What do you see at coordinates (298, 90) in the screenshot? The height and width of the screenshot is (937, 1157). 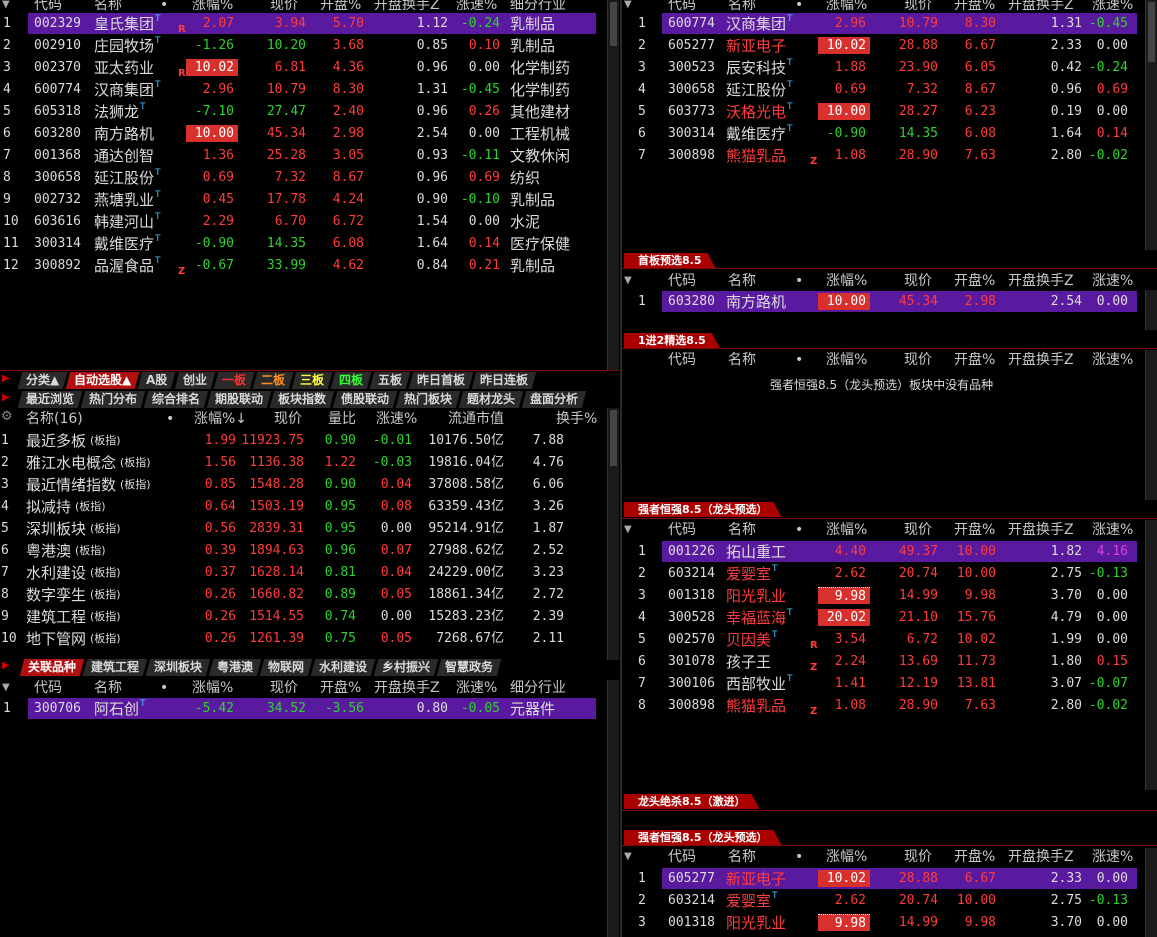 I see `table-row: 4 600774 汉商集团 T 2.96 10.79 8.30 1.31 -0.45 化学制药` at bounding box center [298, 90].